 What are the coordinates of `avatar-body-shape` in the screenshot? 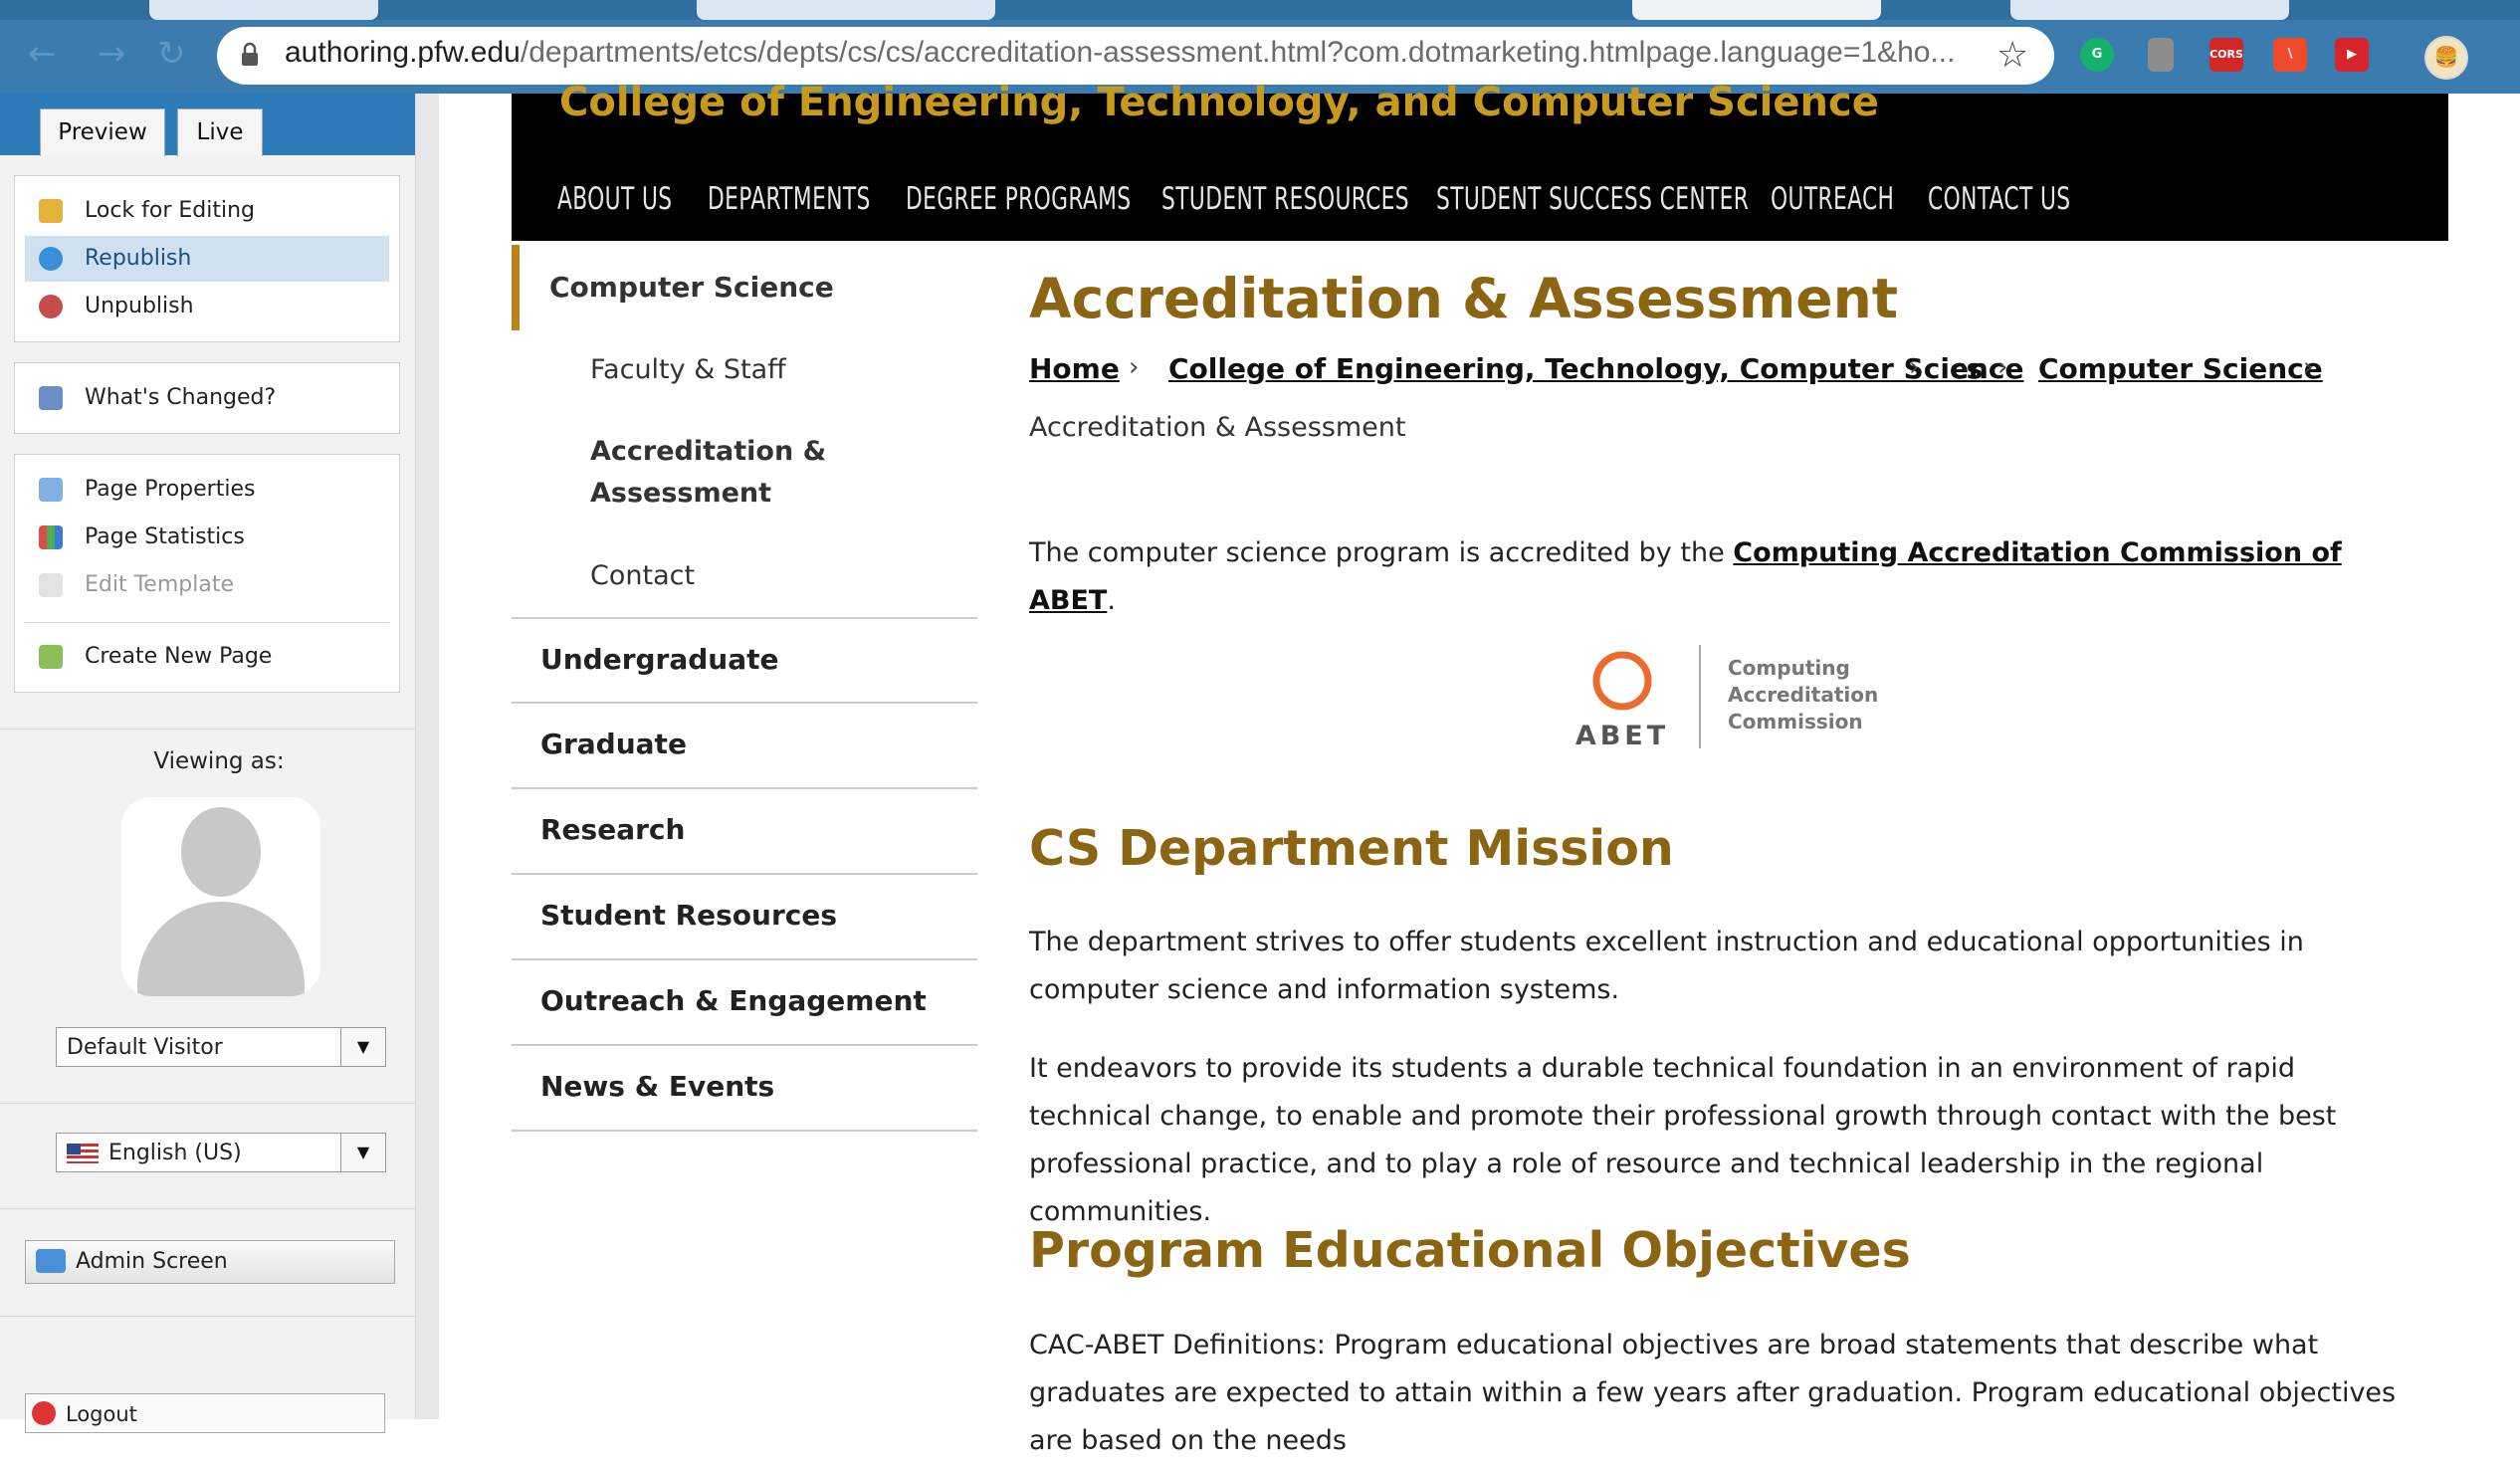 It's located at (221, 949).